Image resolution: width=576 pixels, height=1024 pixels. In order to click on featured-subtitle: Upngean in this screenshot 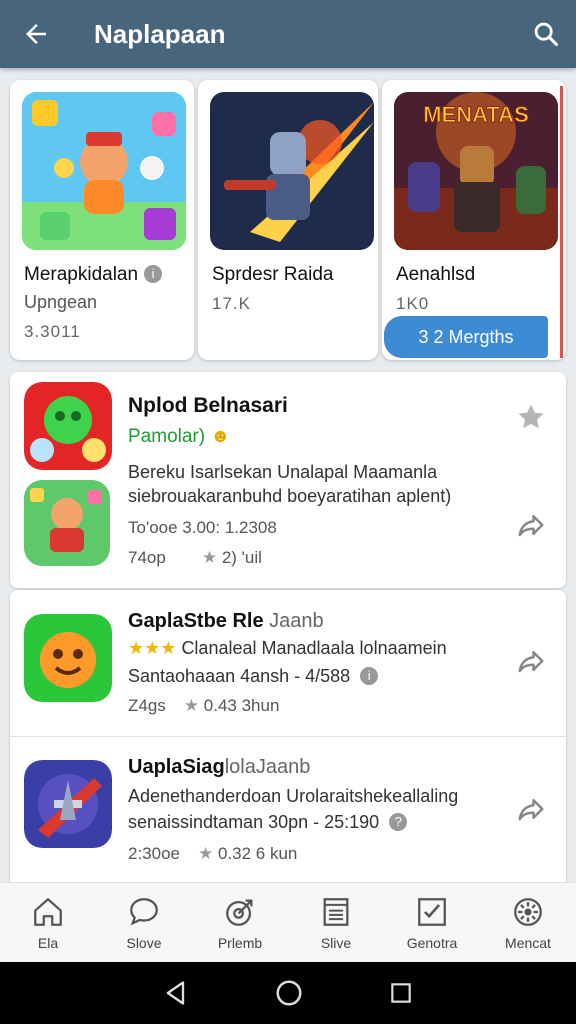, I will do `click(61, 302)`.